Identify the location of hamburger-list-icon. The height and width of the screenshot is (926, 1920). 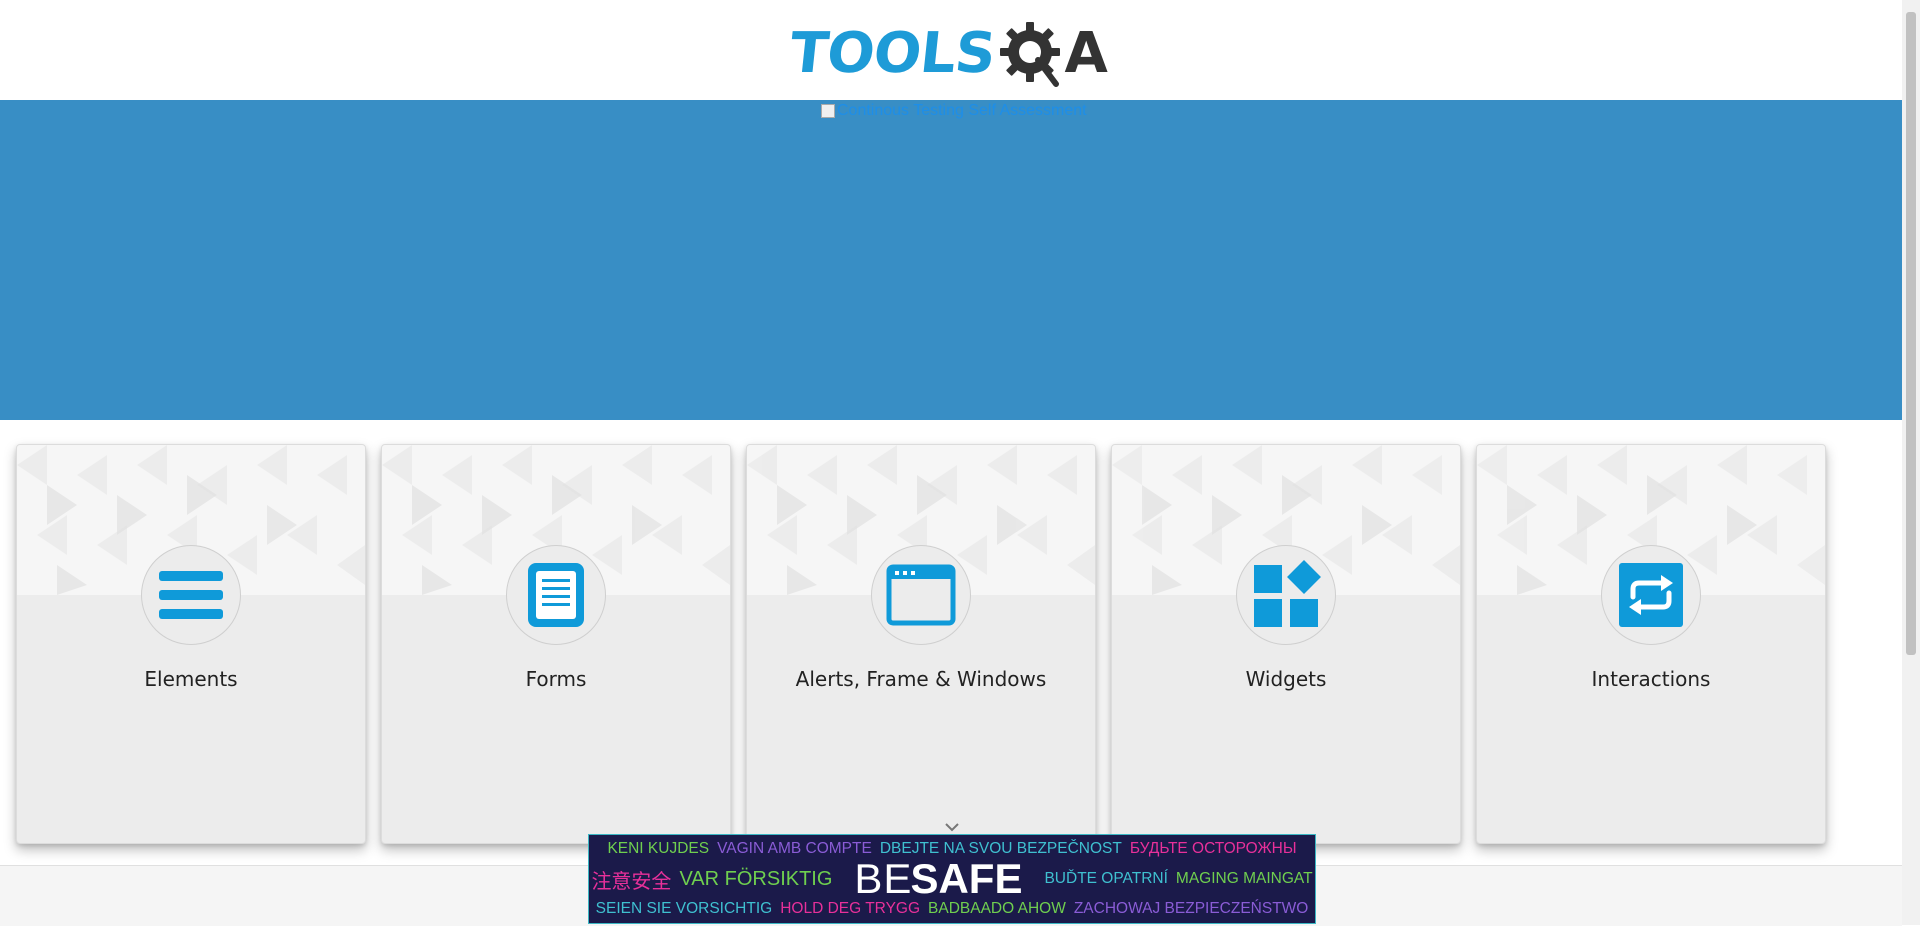
(191, 595).